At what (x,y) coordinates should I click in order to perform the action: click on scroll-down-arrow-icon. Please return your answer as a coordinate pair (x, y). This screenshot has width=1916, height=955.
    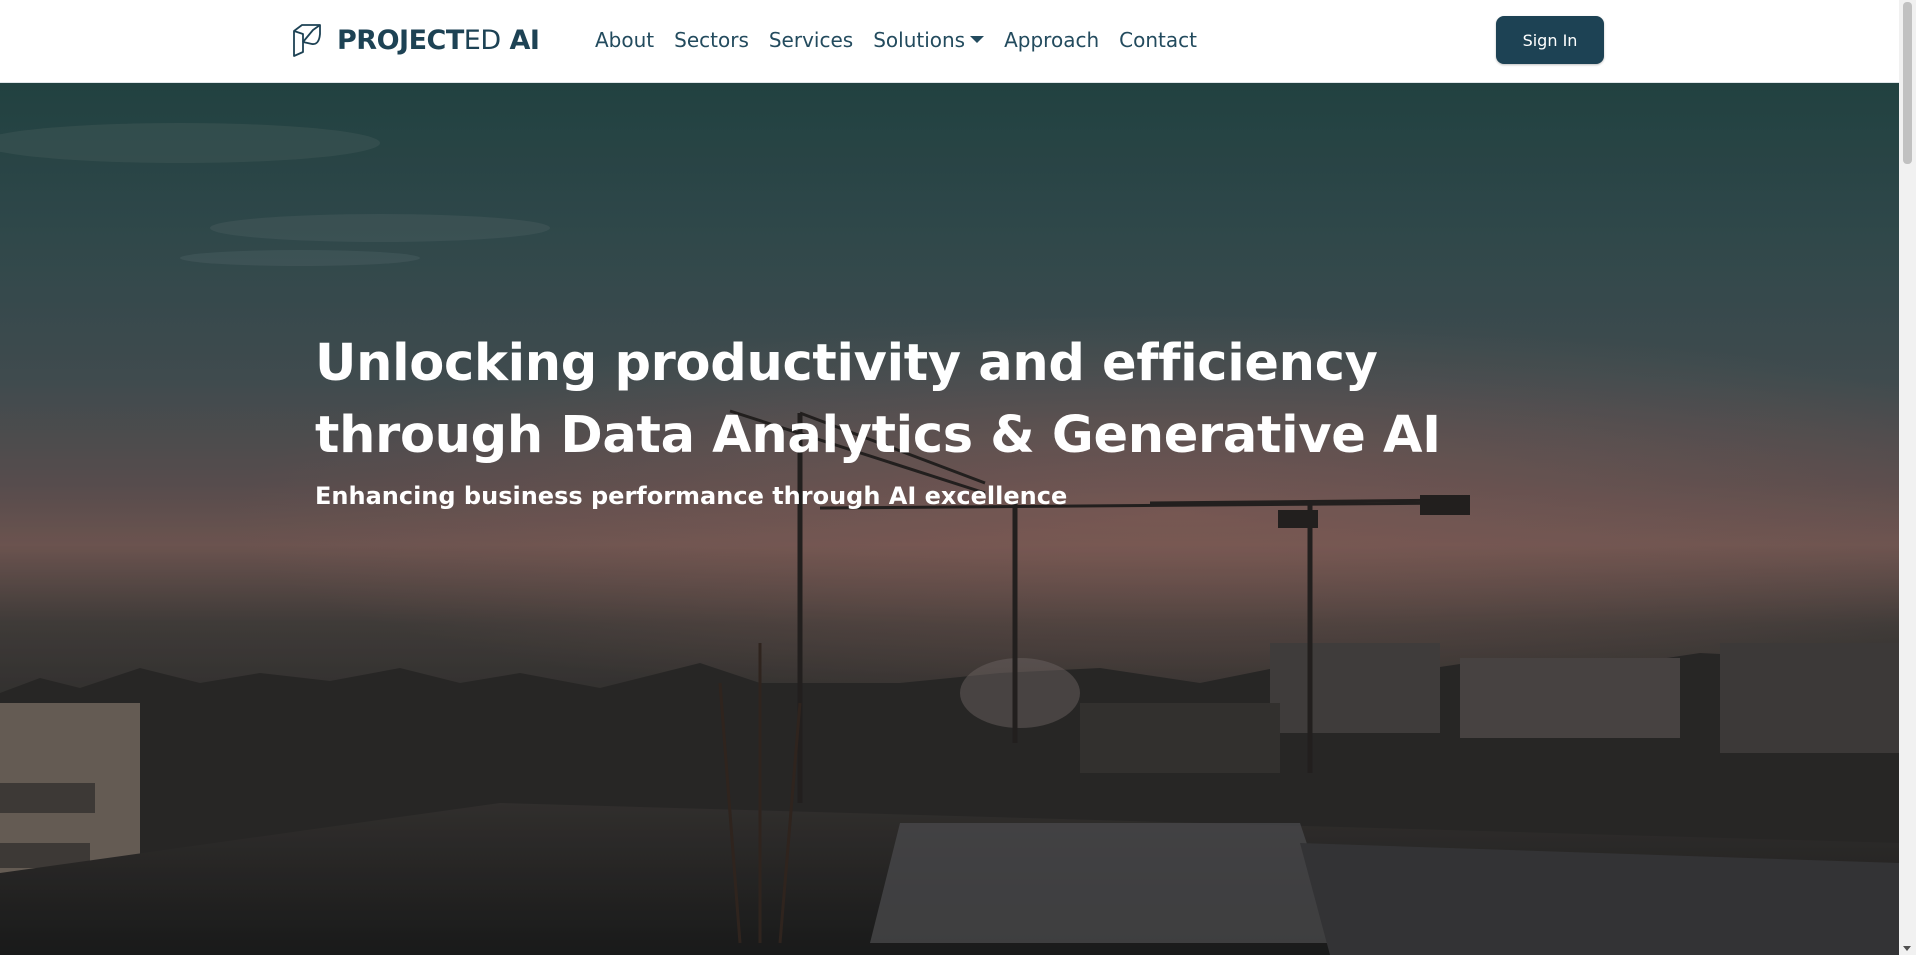
    Looking at the image, I should click on (1907, 948).